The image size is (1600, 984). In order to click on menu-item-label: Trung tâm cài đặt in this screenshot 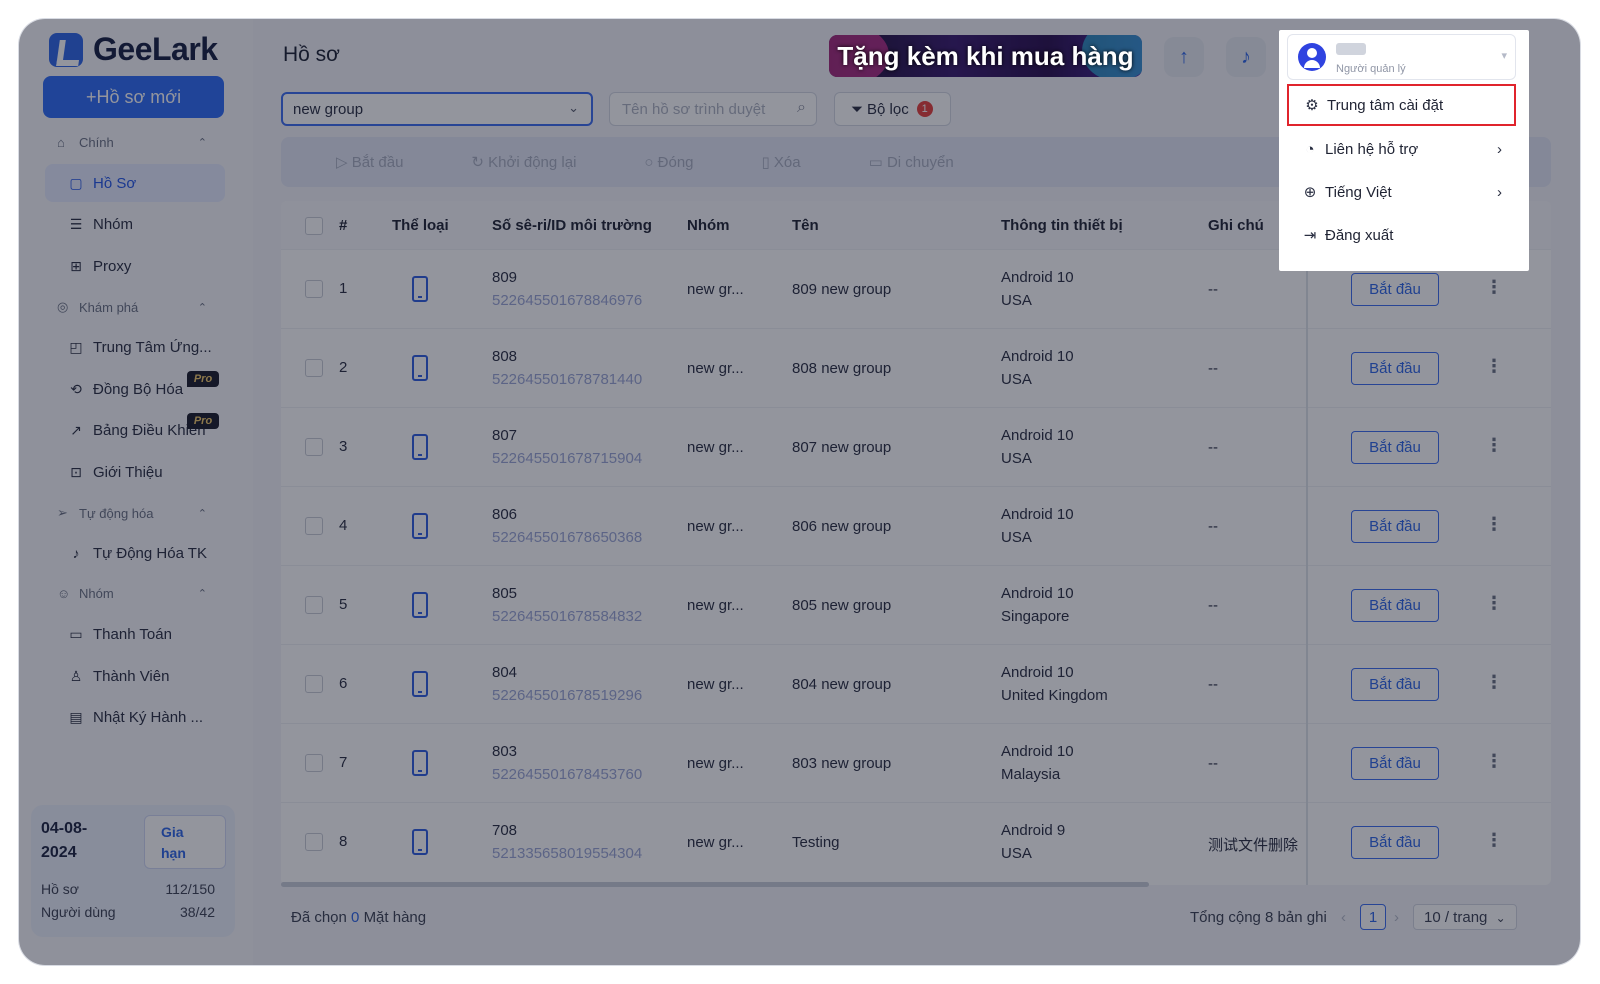, I will do `click(1385, 105)`.